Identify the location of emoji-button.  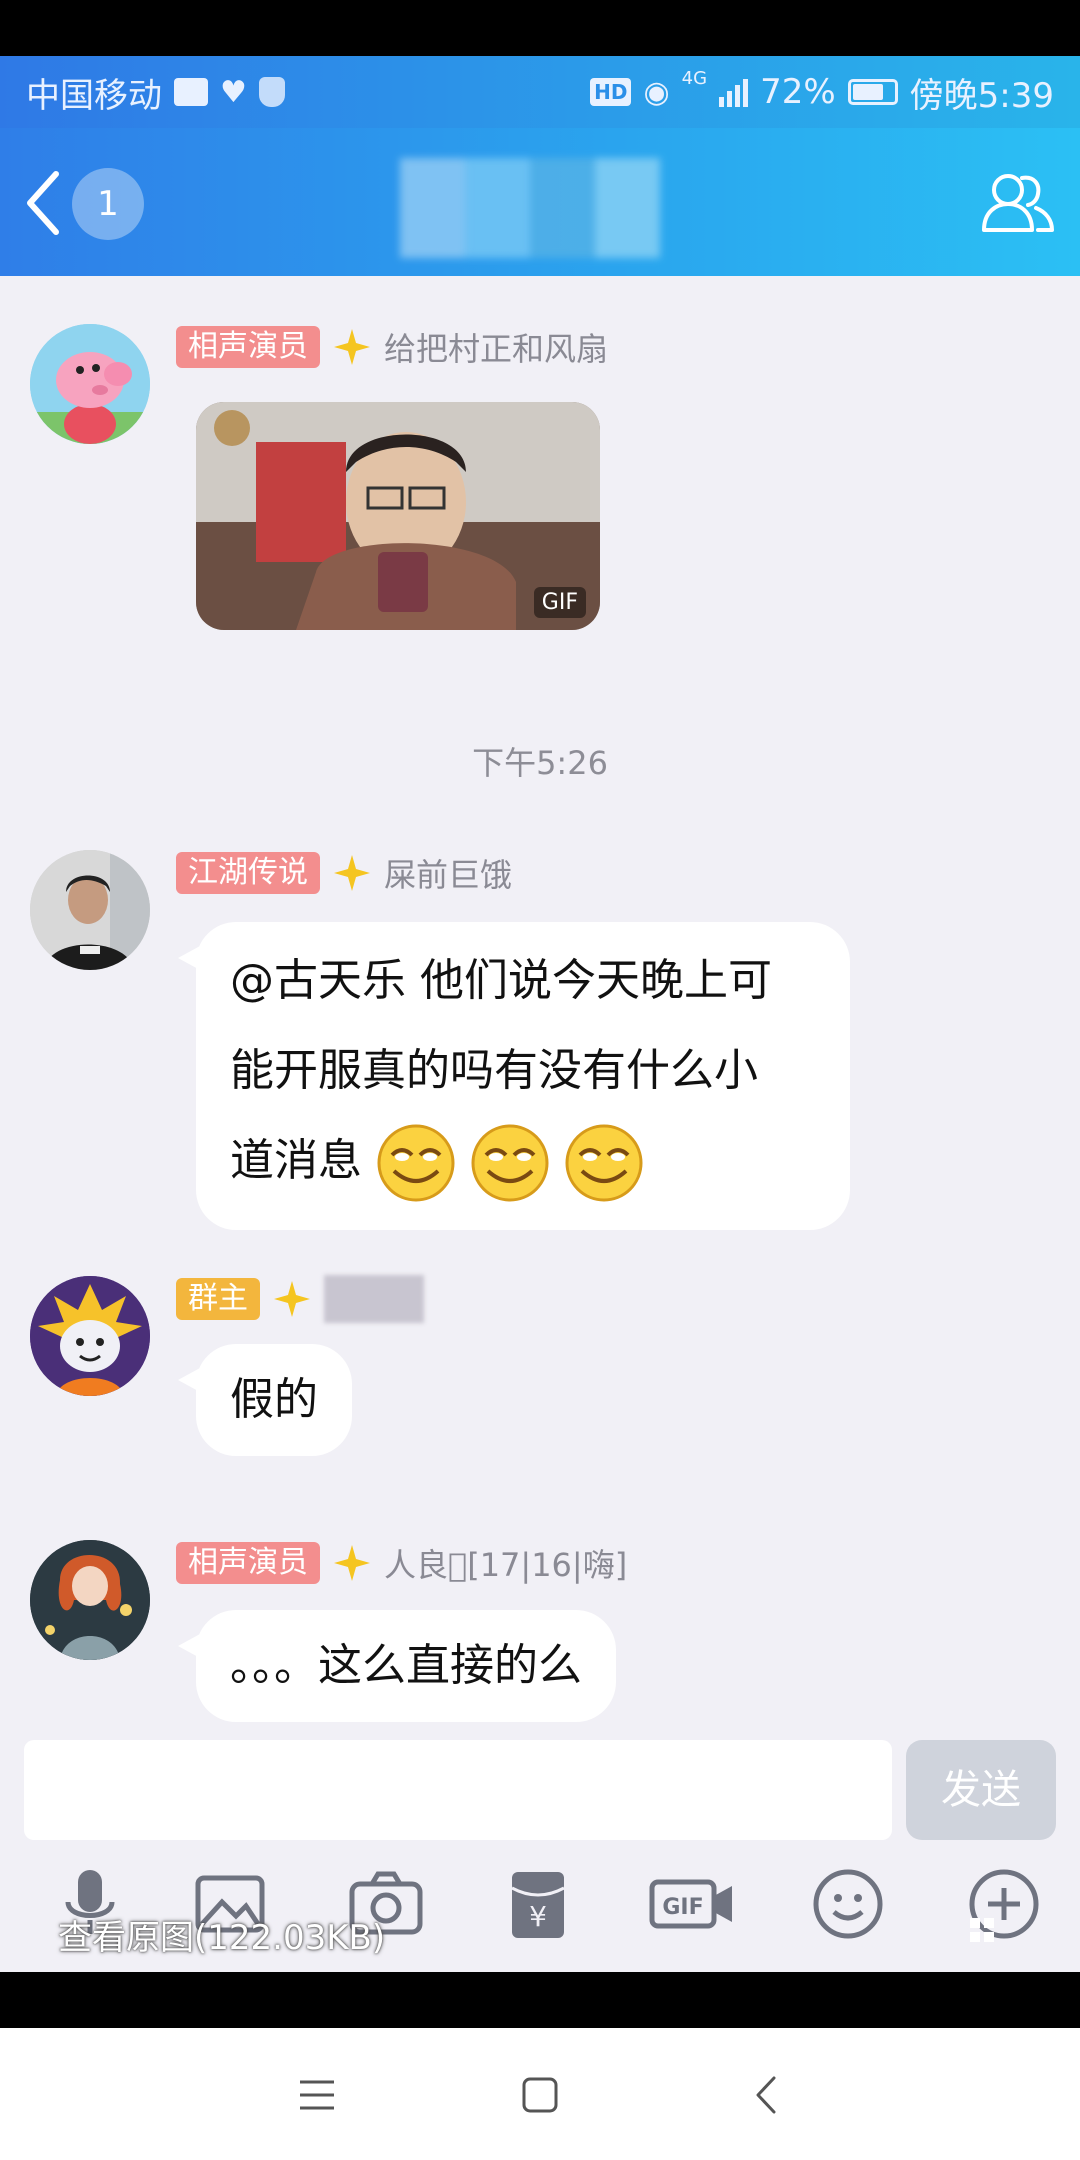
(848, 1904).